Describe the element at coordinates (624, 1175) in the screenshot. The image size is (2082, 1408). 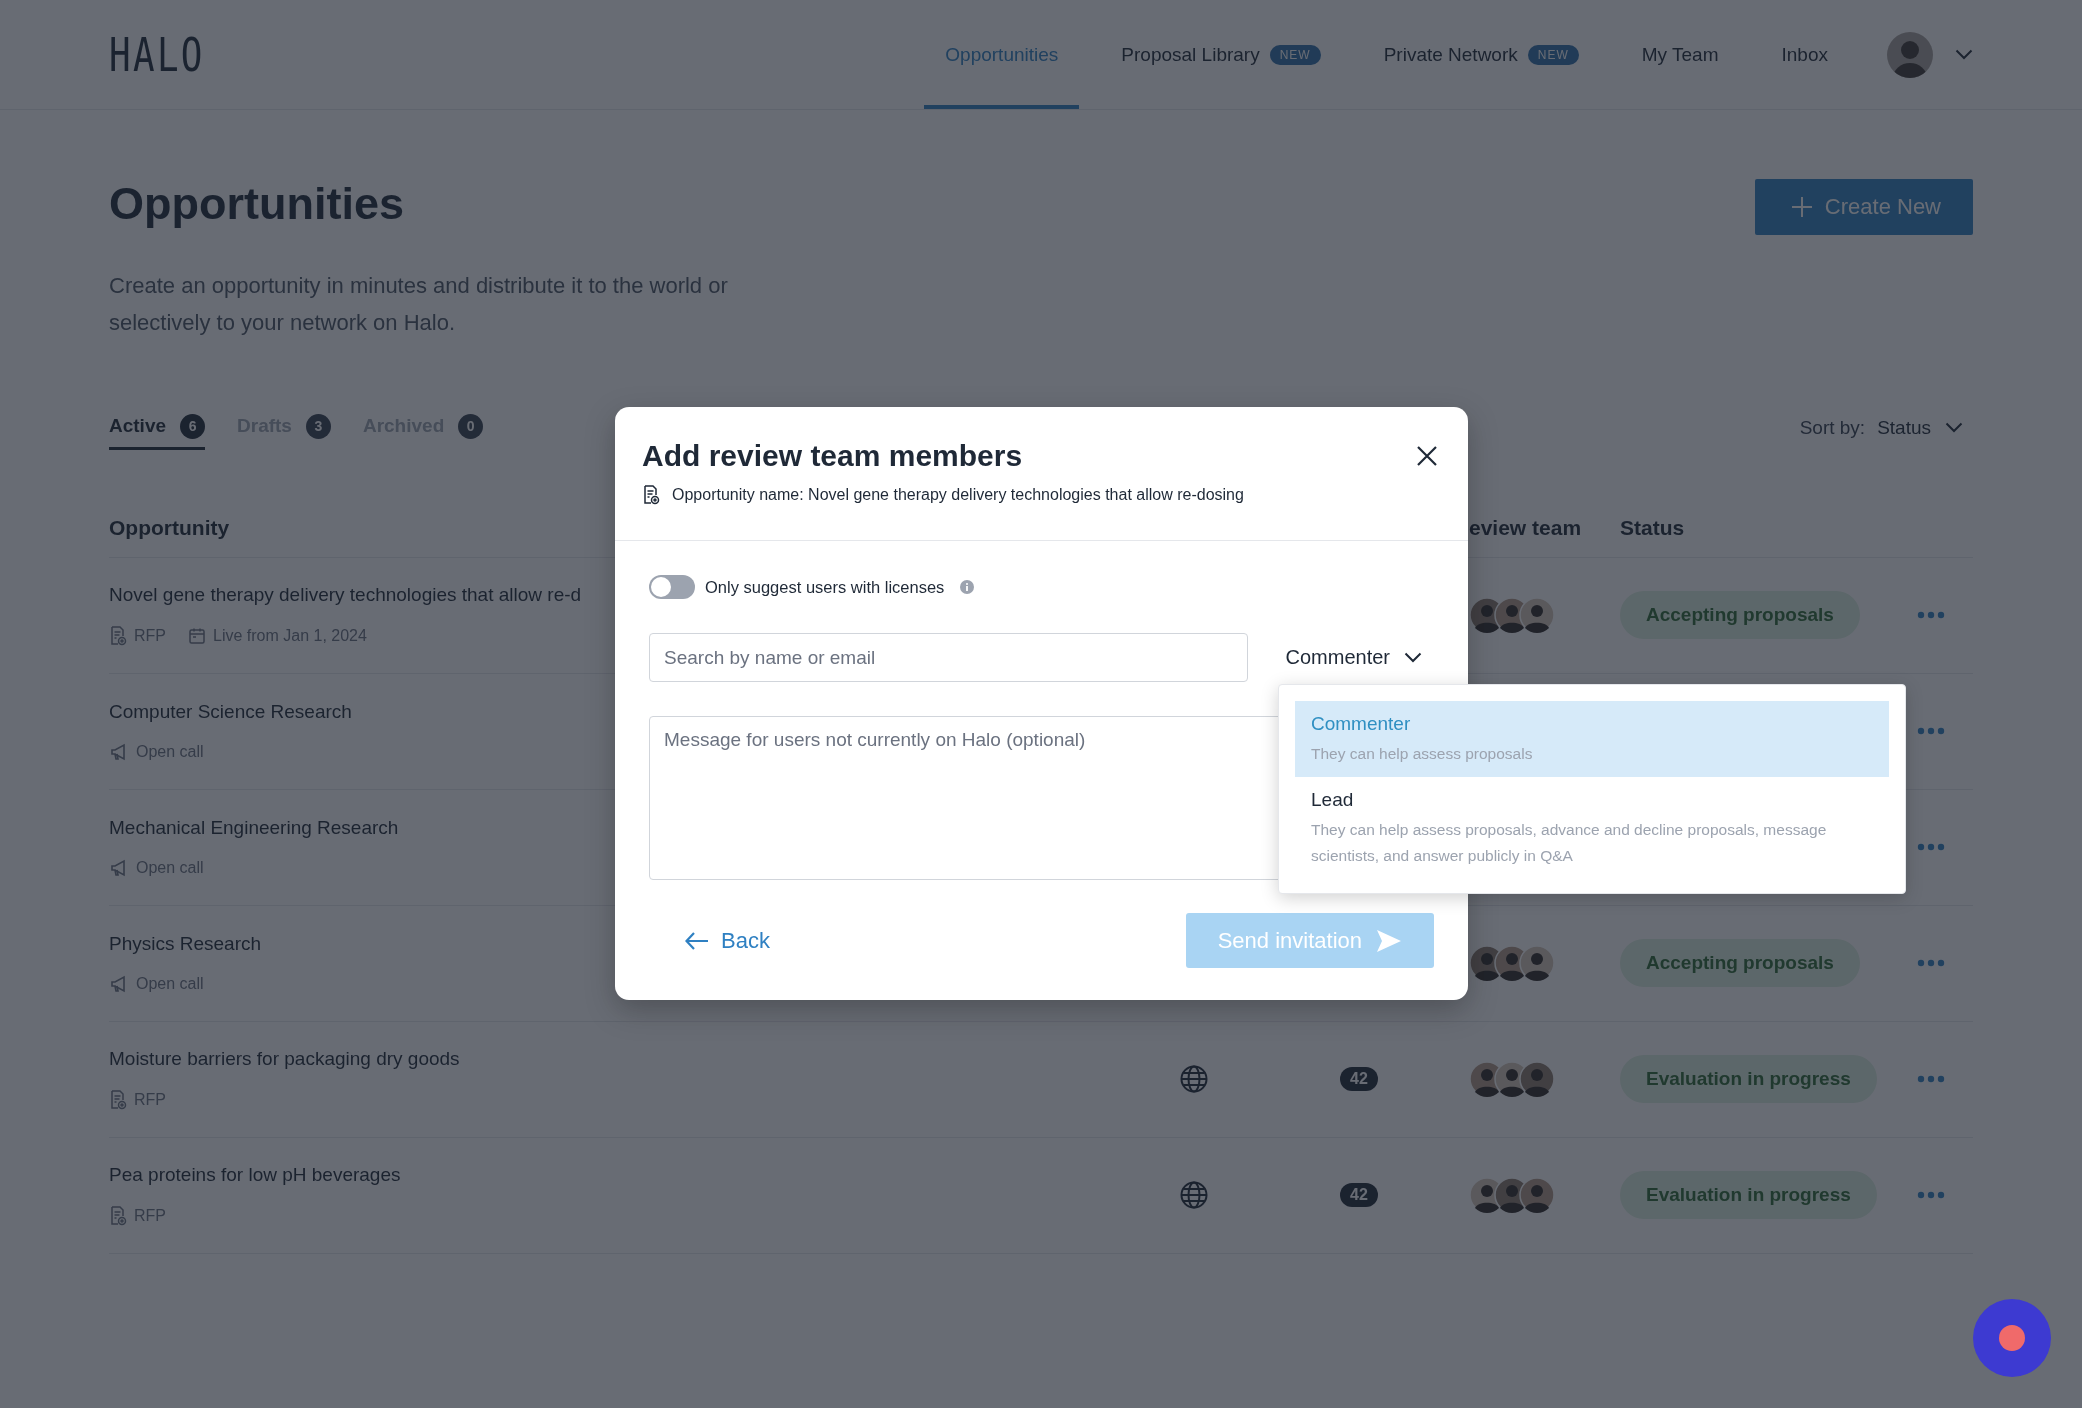
I see `opportunity-title: Pea proteins for low pH beverages` at that location.